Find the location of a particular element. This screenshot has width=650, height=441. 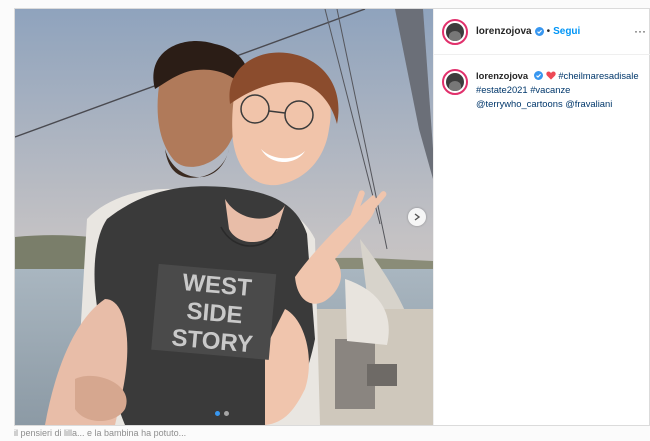

hashtag-estate2021: #estate2021 is located at coordinates (502, 89).